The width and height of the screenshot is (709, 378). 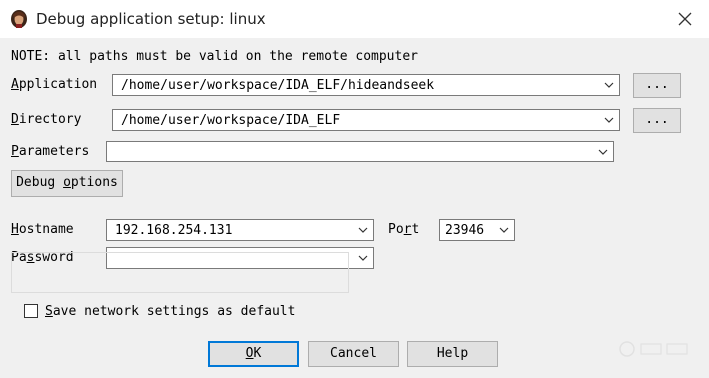 I want to click on hostname-combo: 192.168.254.131, so click(x=240, y=230).